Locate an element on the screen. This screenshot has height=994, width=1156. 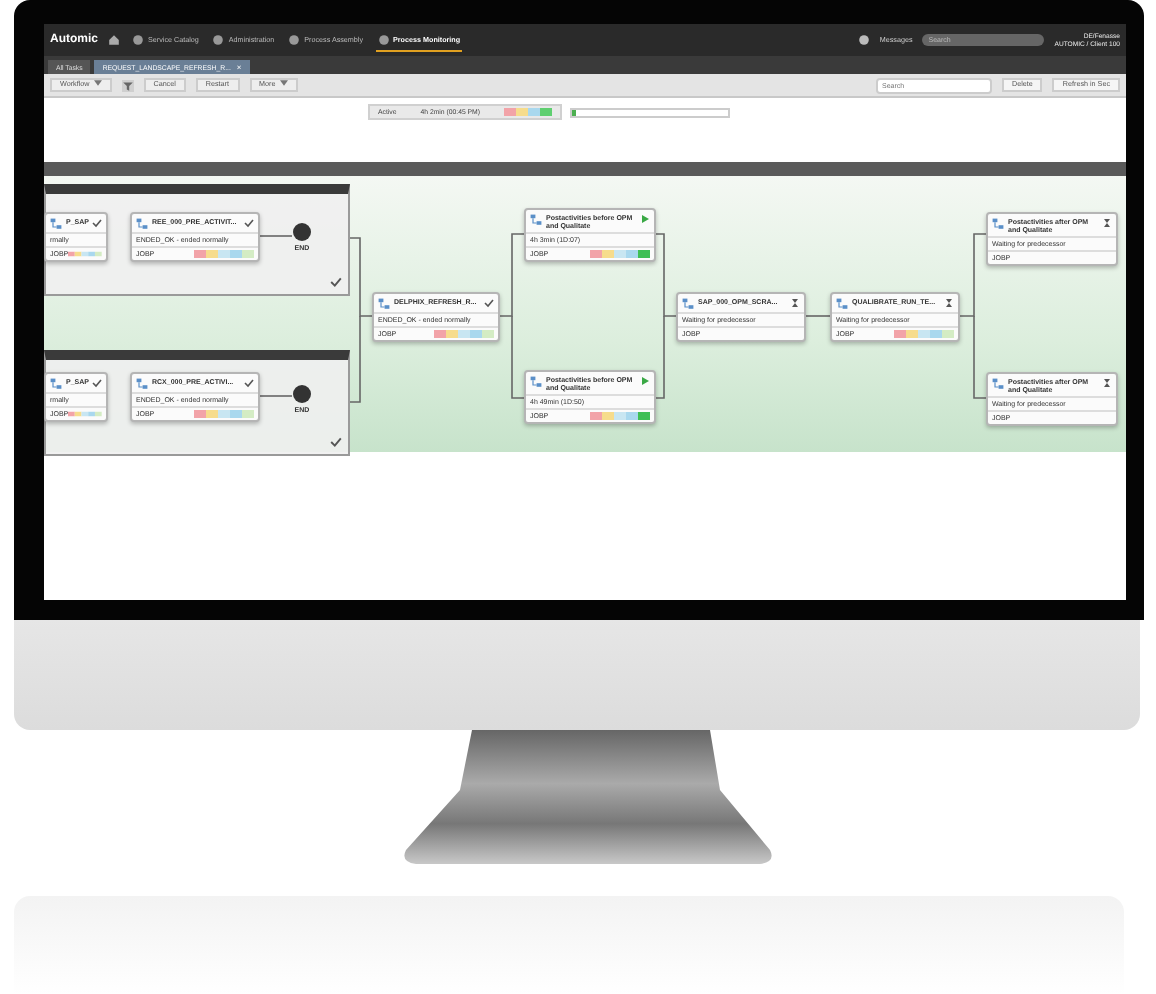
home-icon is located at coordinates (114, 40).